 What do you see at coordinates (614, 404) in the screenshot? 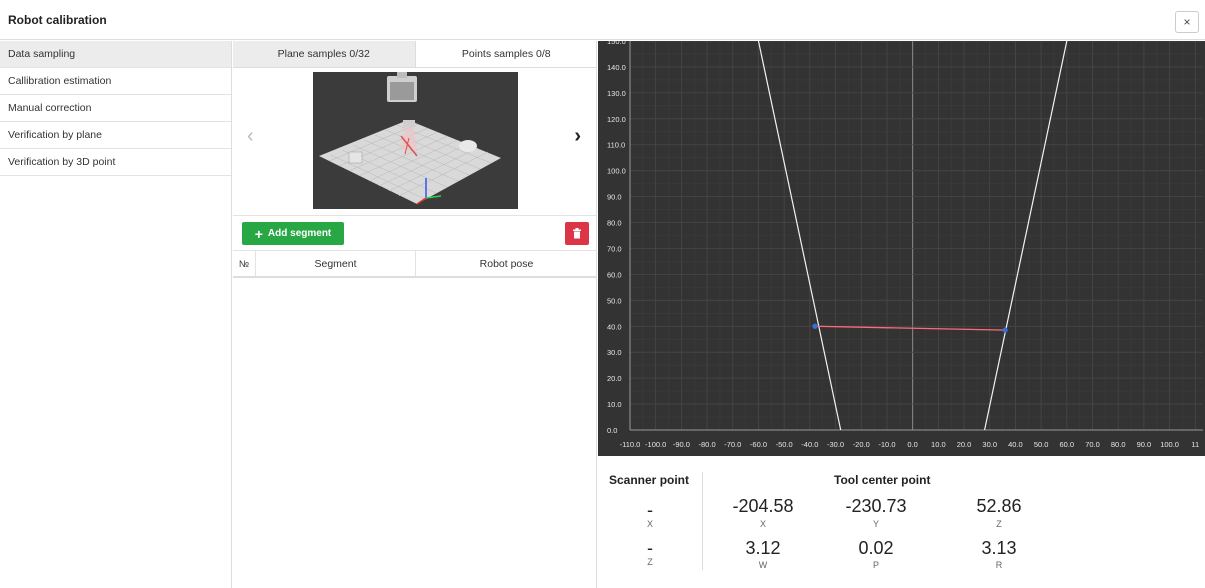
I see `y-tick-label: 10.0` at bounding box center [614, 404].